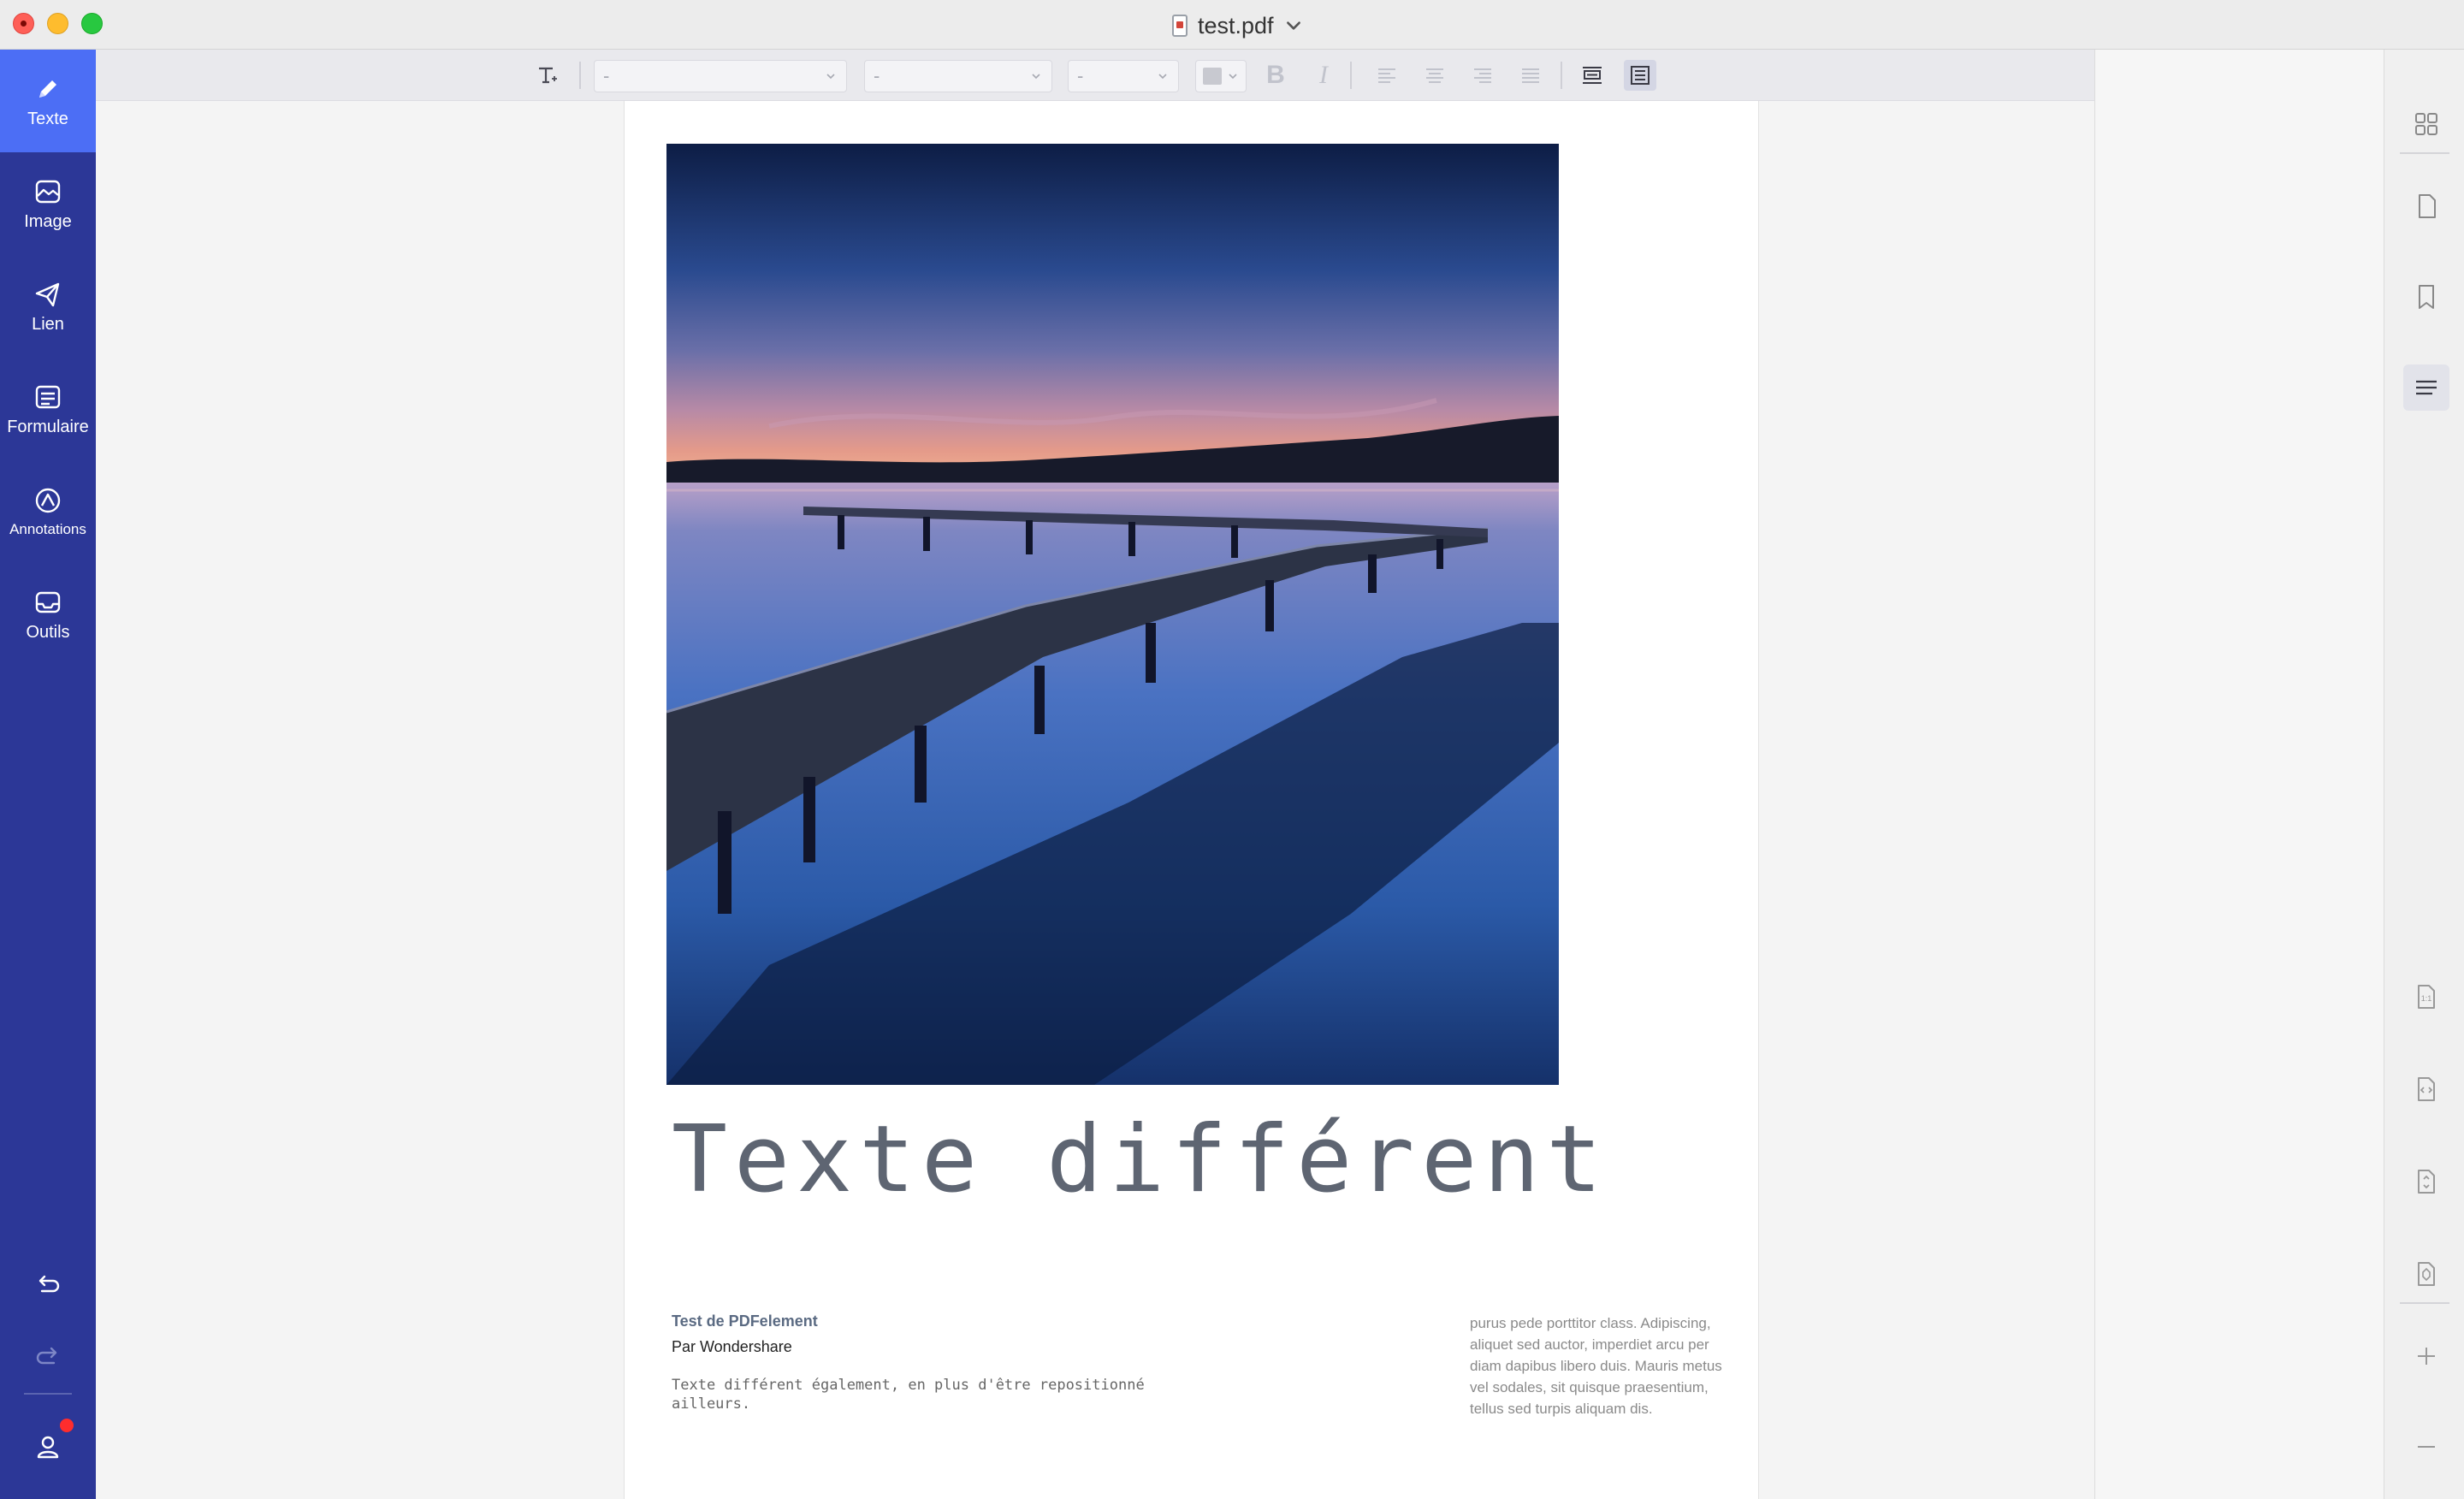  I want to click on align-left-icon, so click(1386, 75).